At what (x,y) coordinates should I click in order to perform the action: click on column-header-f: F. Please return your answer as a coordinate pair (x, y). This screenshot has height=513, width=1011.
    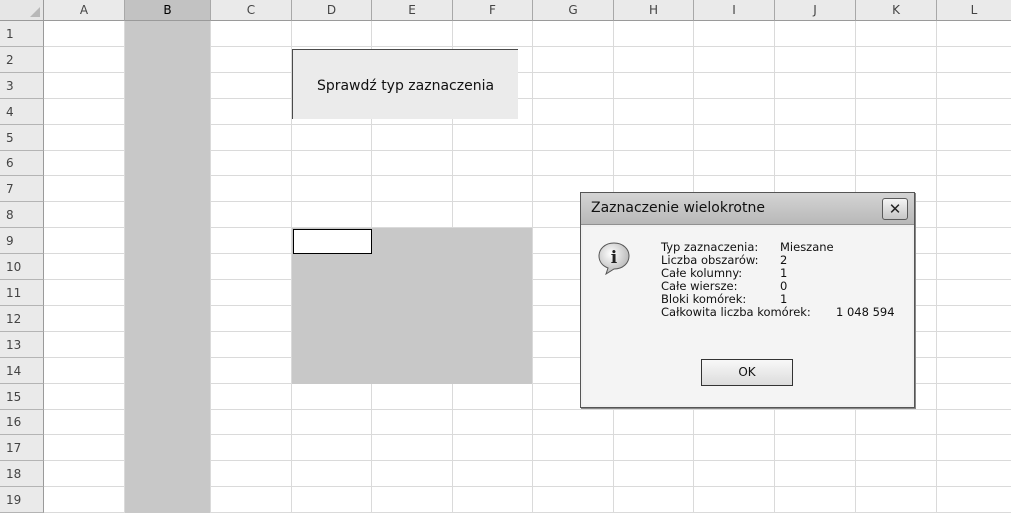
    Looking at the image, I should click on (493, 10).